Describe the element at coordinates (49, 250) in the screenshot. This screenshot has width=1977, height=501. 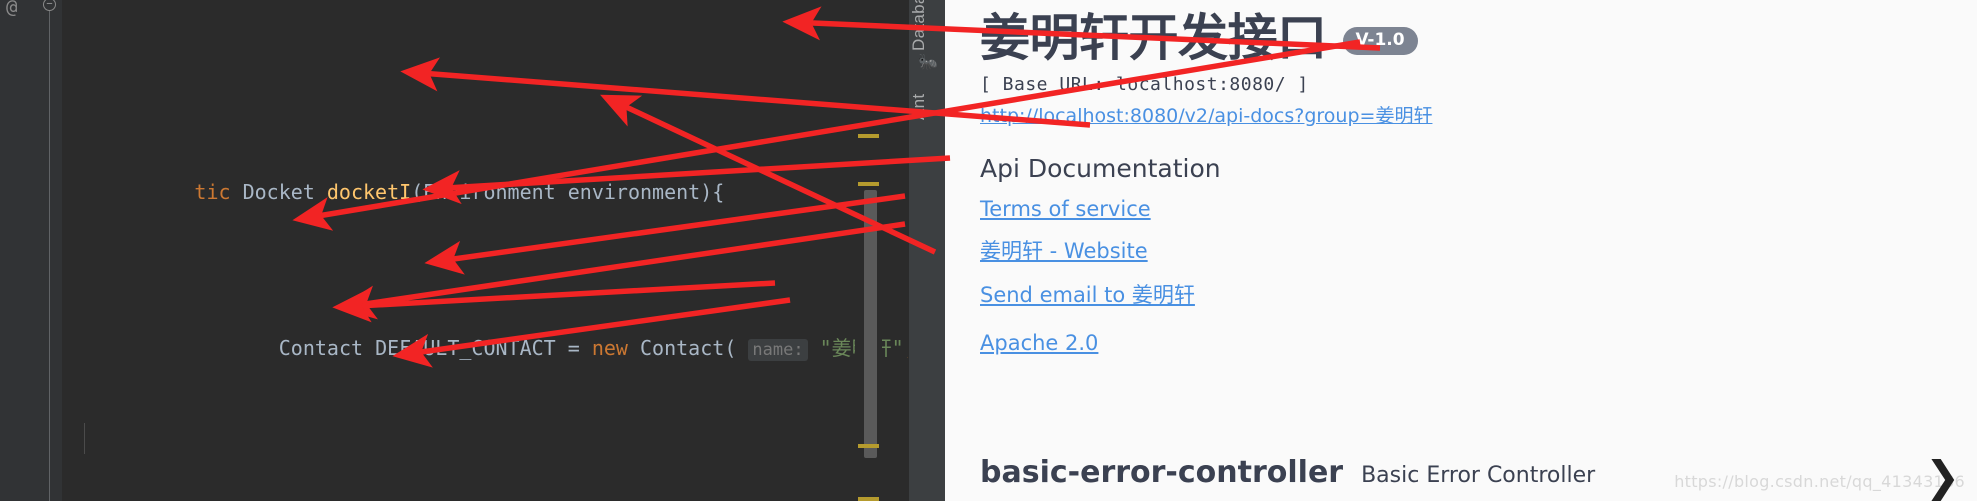
I see `code-fold-icon: −` at that location.